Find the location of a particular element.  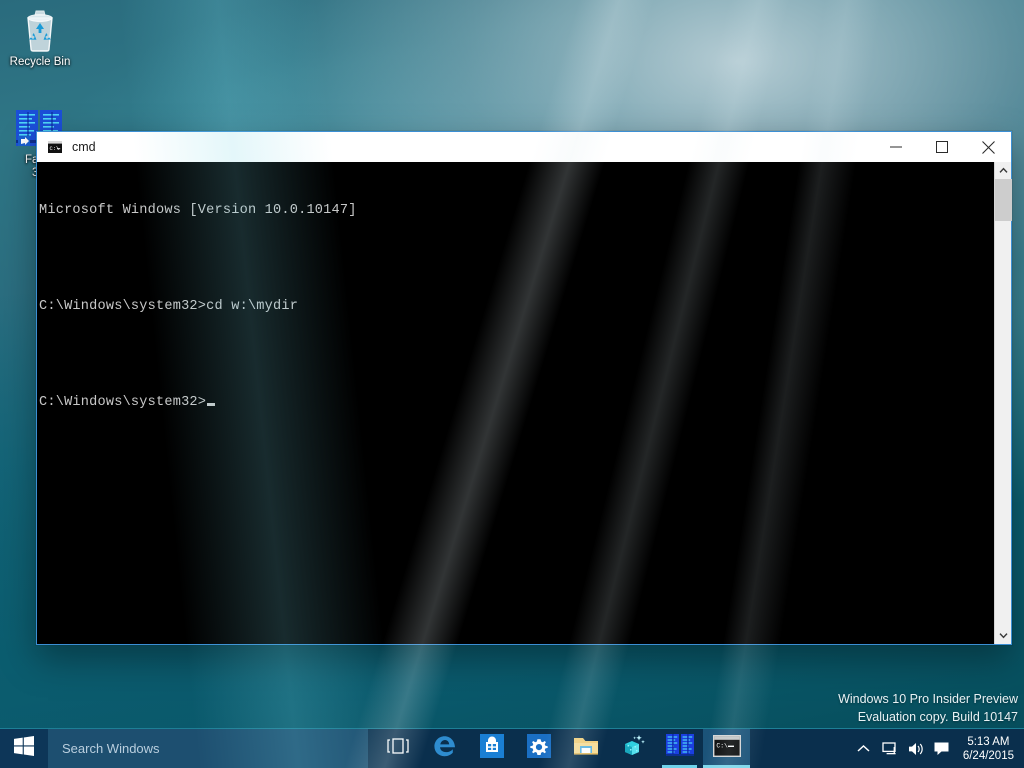

taskbar-item-task-view is located at coordinates (397, 748).